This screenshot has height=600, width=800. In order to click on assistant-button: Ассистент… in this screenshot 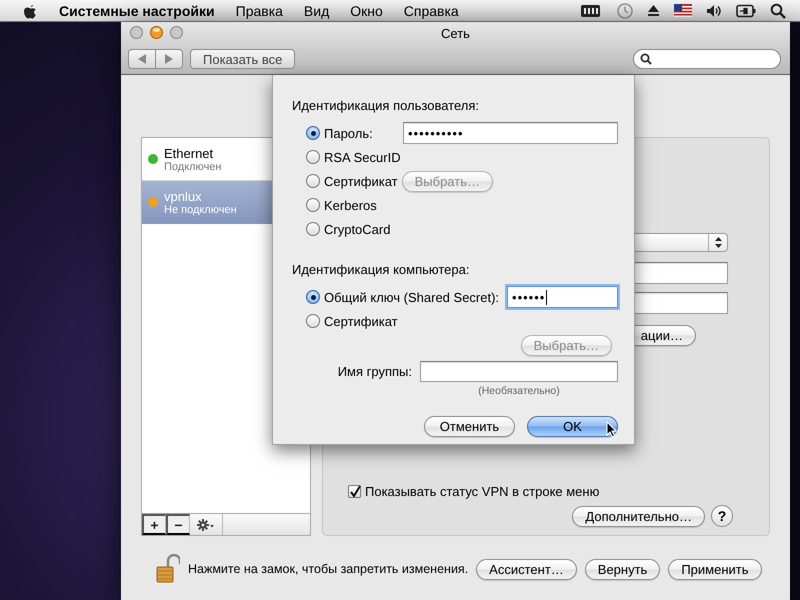, I will do `click(526, 569)`.